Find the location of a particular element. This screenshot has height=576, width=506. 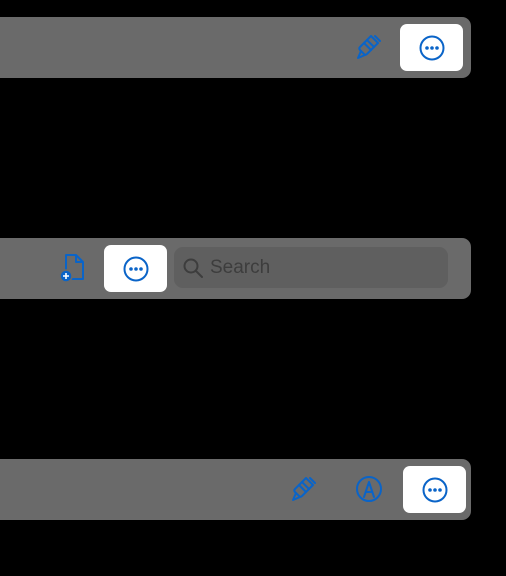

markup-pen-icon is located at coordinates (369, 489).